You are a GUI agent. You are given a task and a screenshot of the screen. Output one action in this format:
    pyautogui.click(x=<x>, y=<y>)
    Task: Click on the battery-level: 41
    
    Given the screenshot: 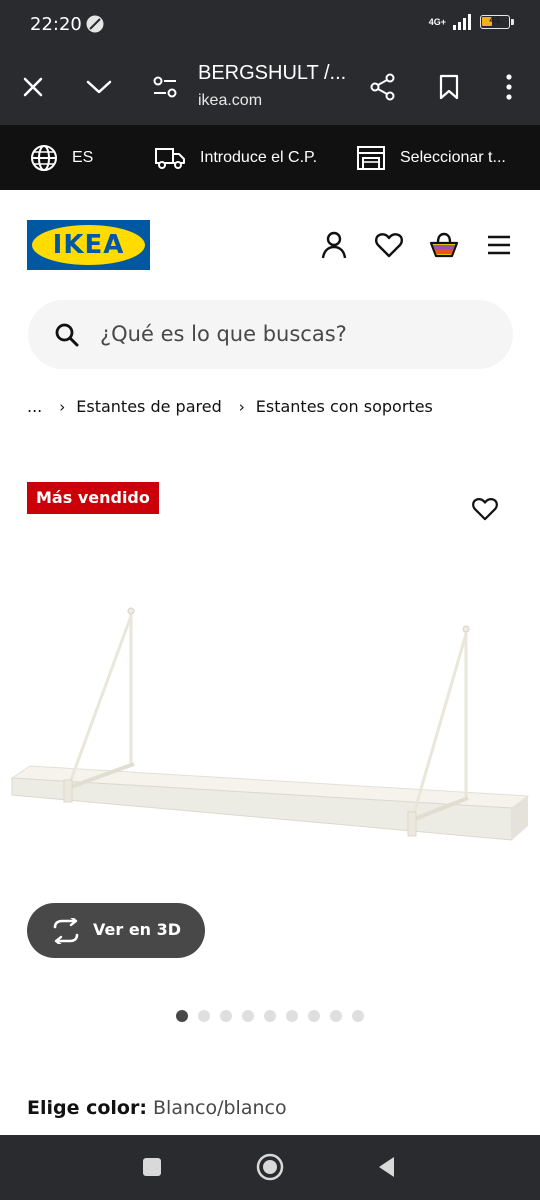 What is the action you would take?
    pyautogui.click(x=495, y=20)
    